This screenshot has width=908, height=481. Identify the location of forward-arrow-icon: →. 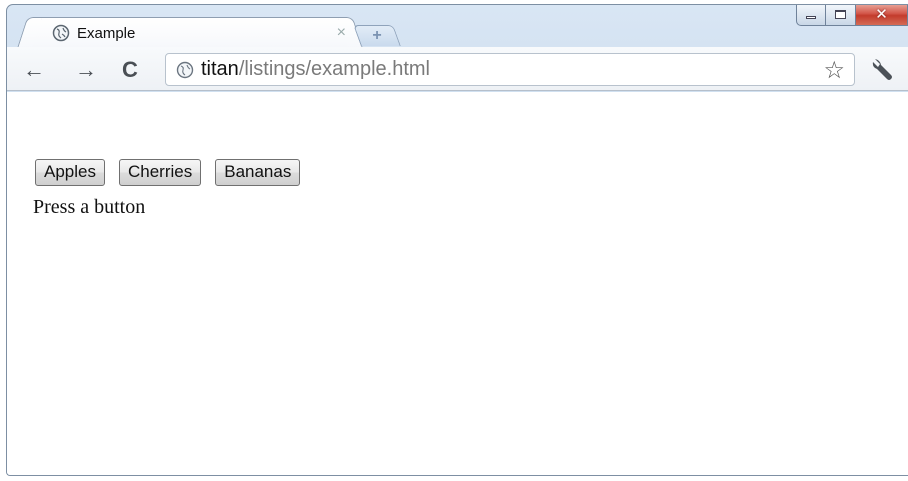
(86, 69).